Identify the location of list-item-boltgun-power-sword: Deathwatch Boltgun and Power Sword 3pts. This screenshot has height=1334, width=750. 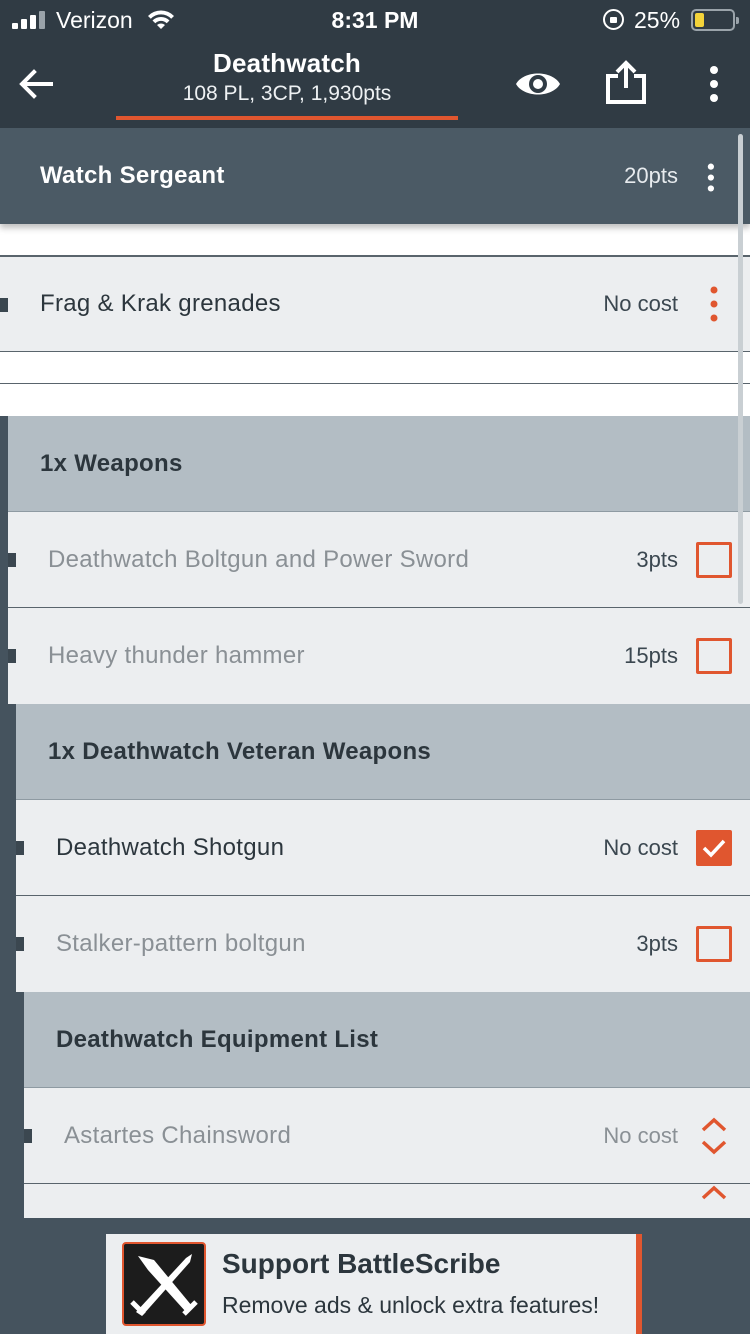
(379, 560).